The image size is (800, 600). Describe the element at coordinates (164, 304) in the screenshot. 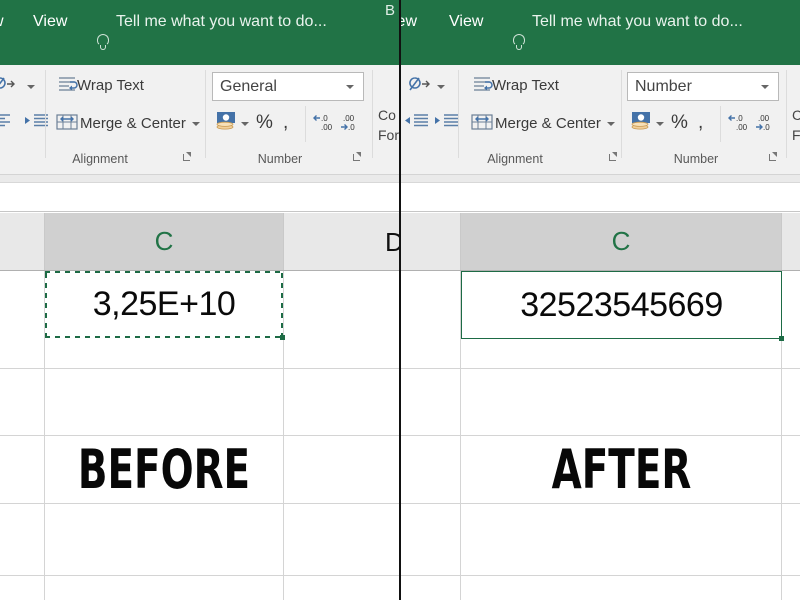

I see `before-active-cell-value: 3,25E+10` at that location.